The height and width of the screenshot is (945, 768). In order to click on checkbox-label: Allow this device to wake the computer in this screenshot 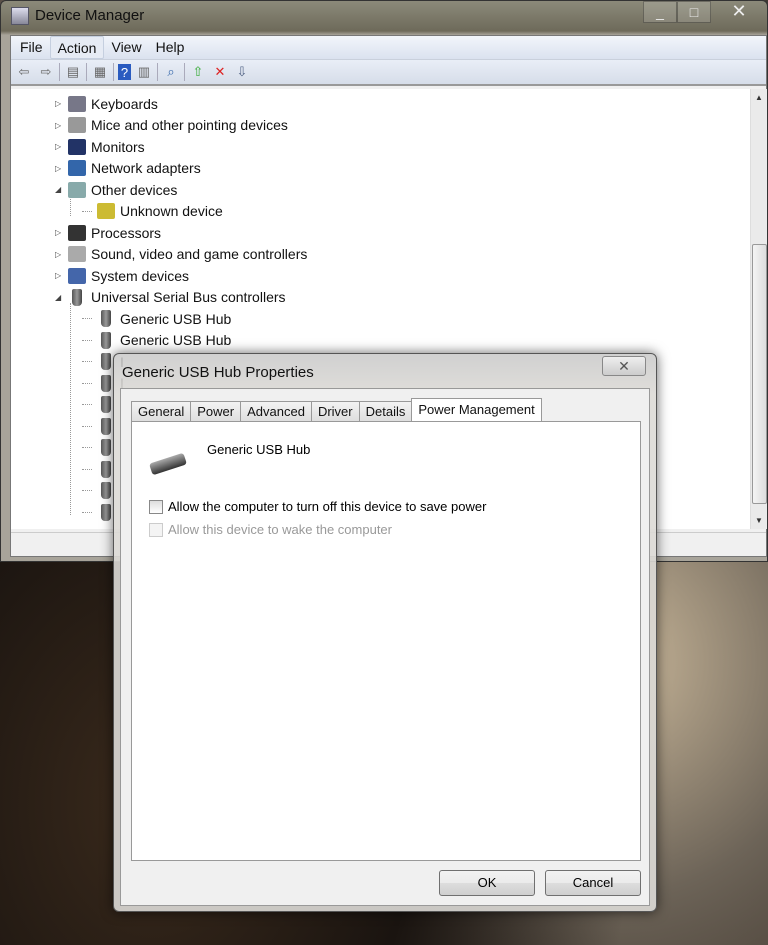, I will do `click(280, 529)`.